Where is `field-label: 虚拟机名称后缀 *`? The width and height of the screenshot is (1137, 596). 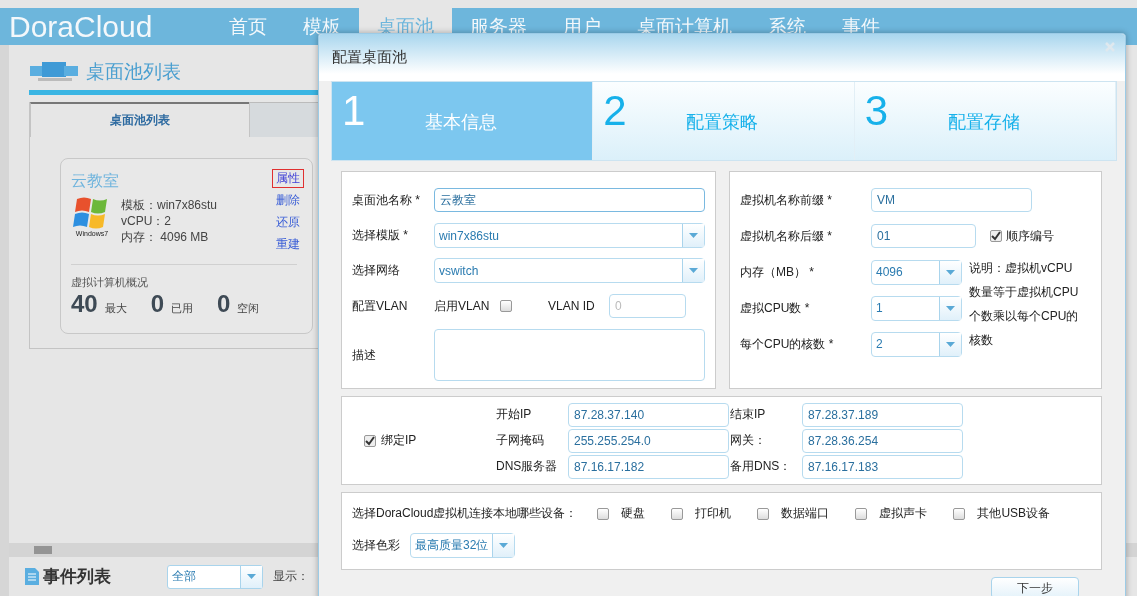 field-label: 虚拟机名称后缀 * is located at coordinates (786, 236).